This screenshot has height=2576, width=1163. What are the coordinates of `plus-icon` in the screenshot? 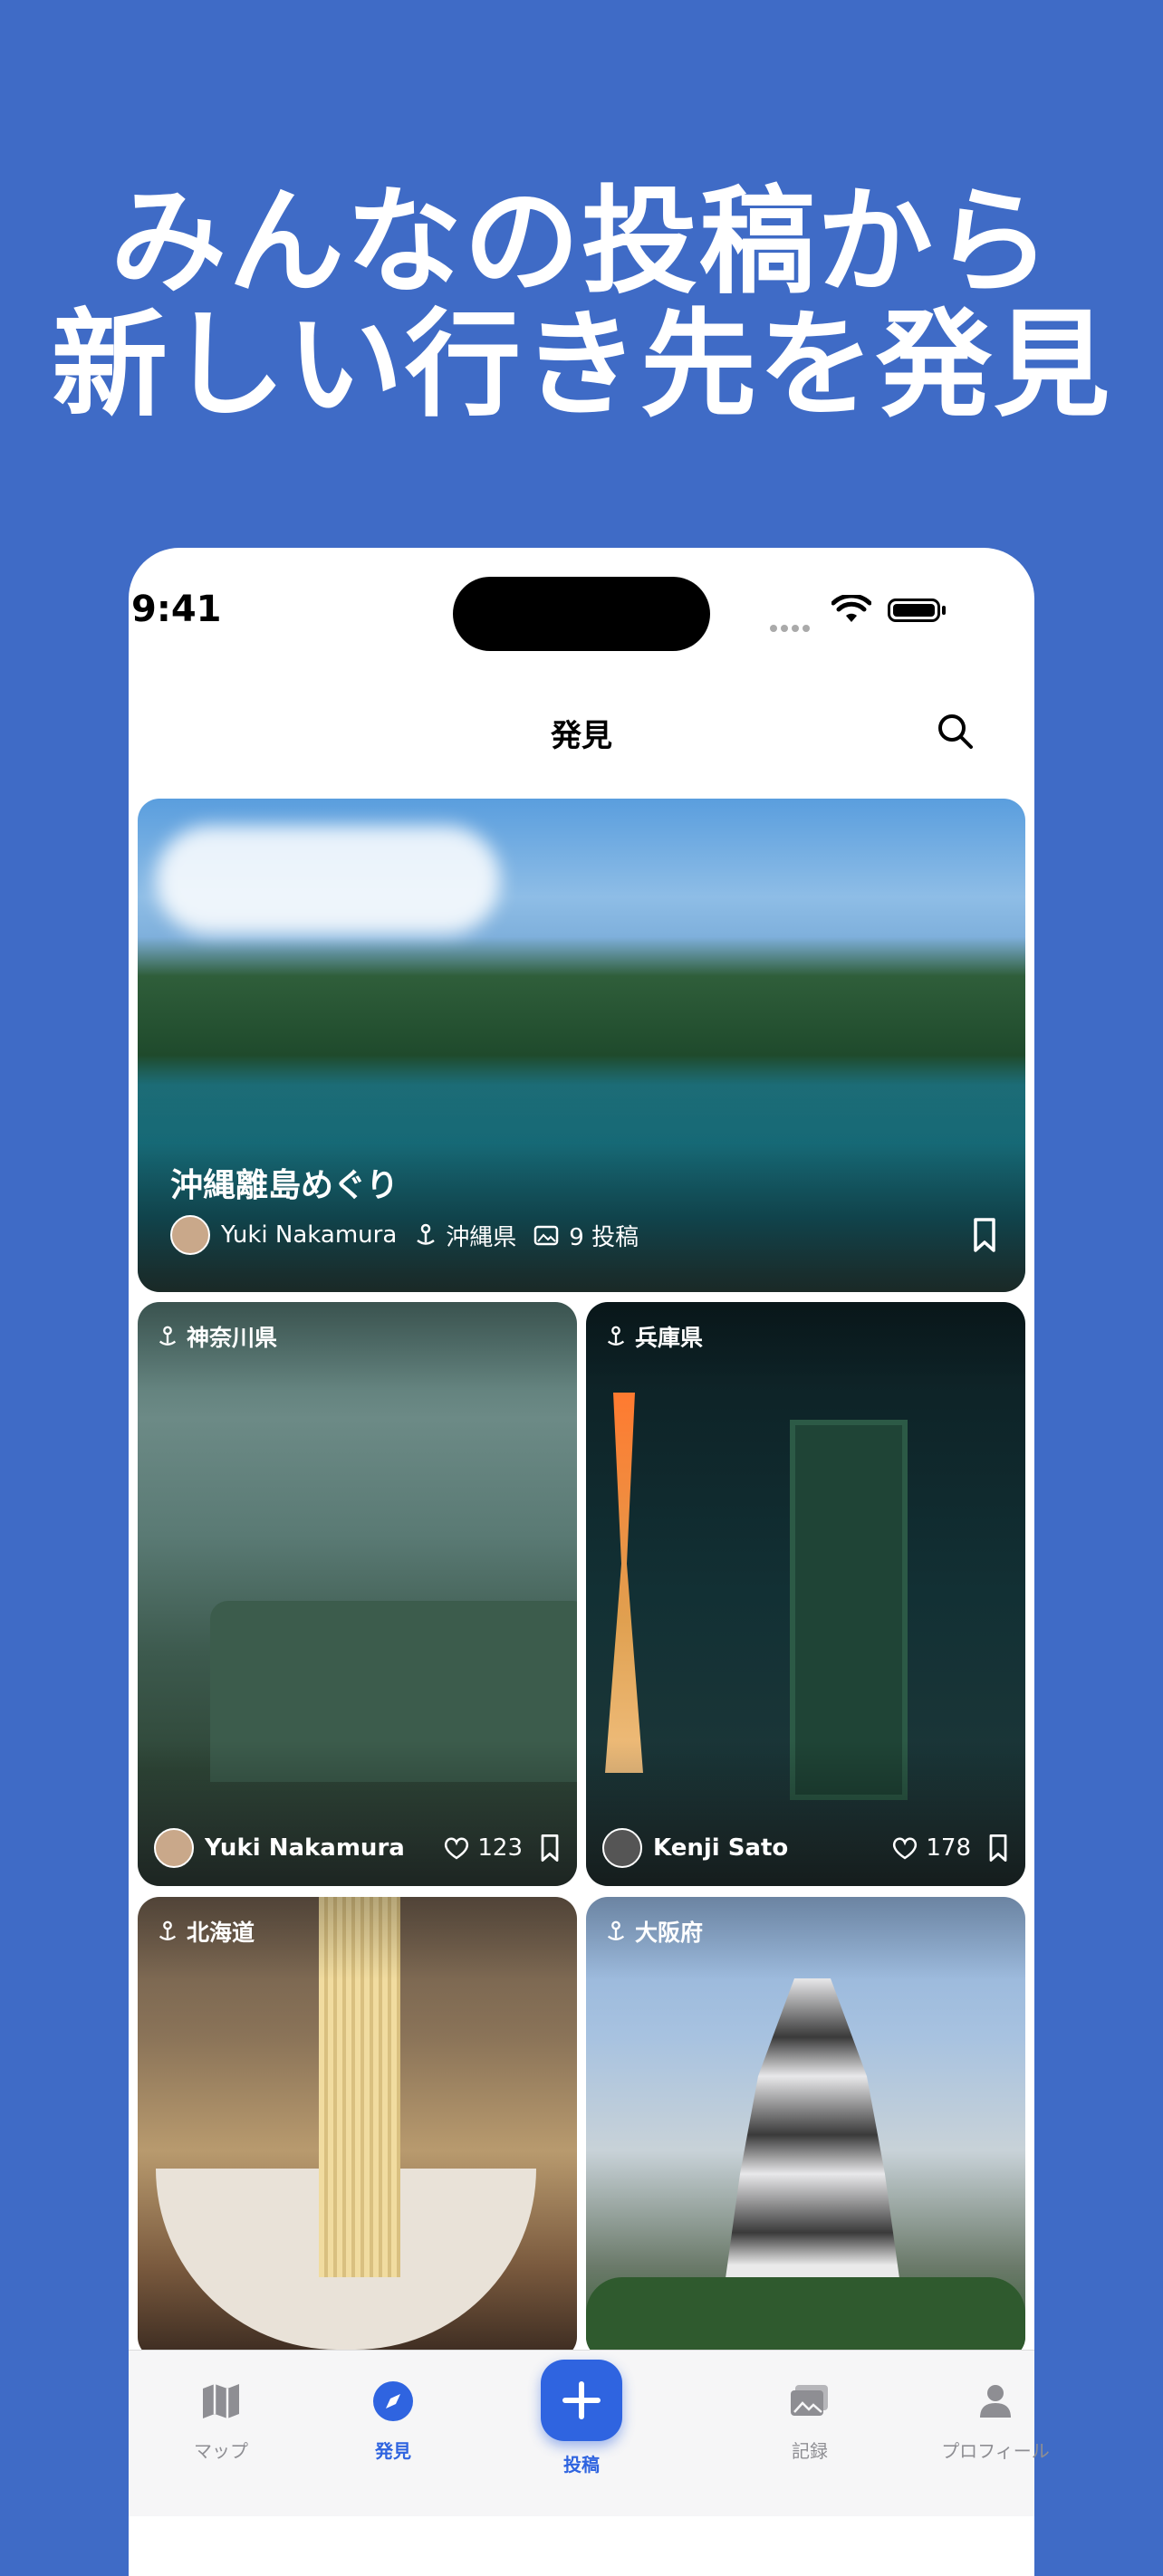 It's located at (581, 2400).